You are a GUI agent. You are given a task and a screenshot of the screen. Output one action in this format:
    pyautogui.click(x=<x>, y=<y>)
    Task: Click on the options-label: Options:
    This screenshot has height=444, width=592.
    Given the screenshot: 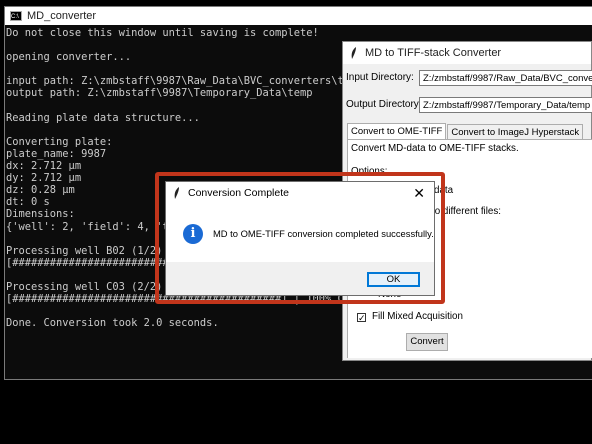 What is the action you would take?
    pyautogui.click(x=369, y=171)
    